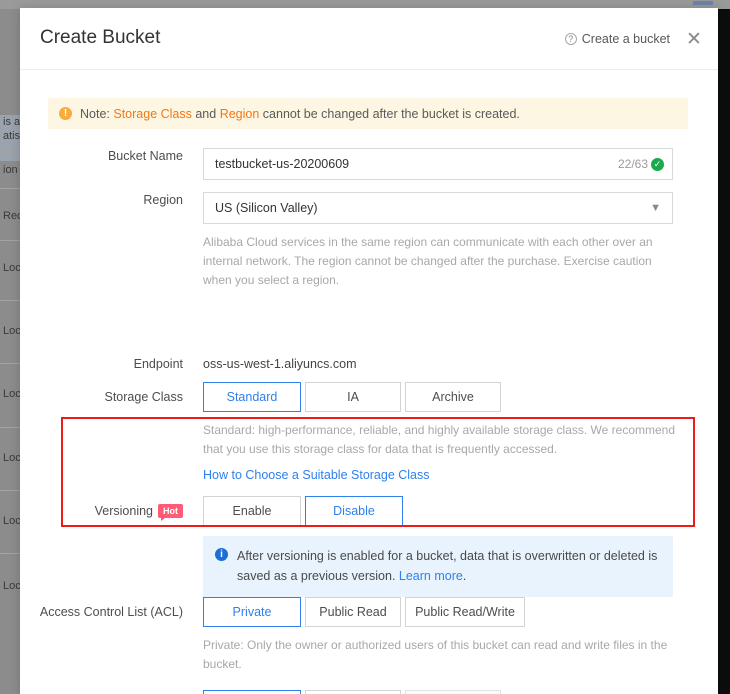  I want to click on versioning-option-label: Disable, so click(354, 511).